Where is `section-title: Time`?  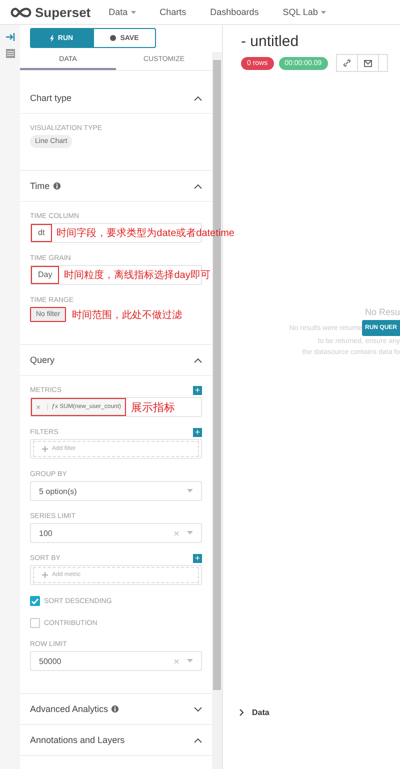 section-title: Time is located at coordinates (40, 186).